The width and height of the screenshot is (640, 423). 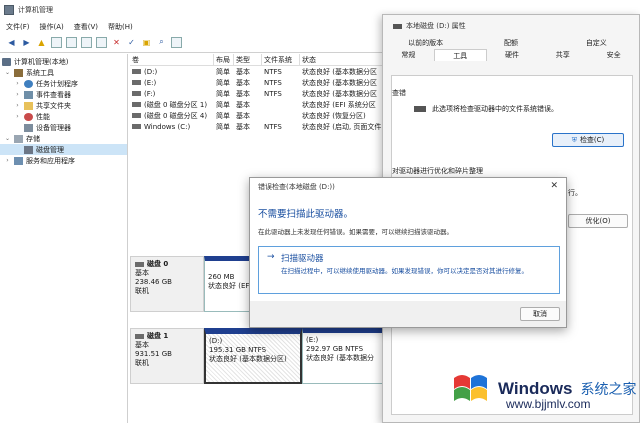 I want to click on help-icon, so click(x=86, y=42).